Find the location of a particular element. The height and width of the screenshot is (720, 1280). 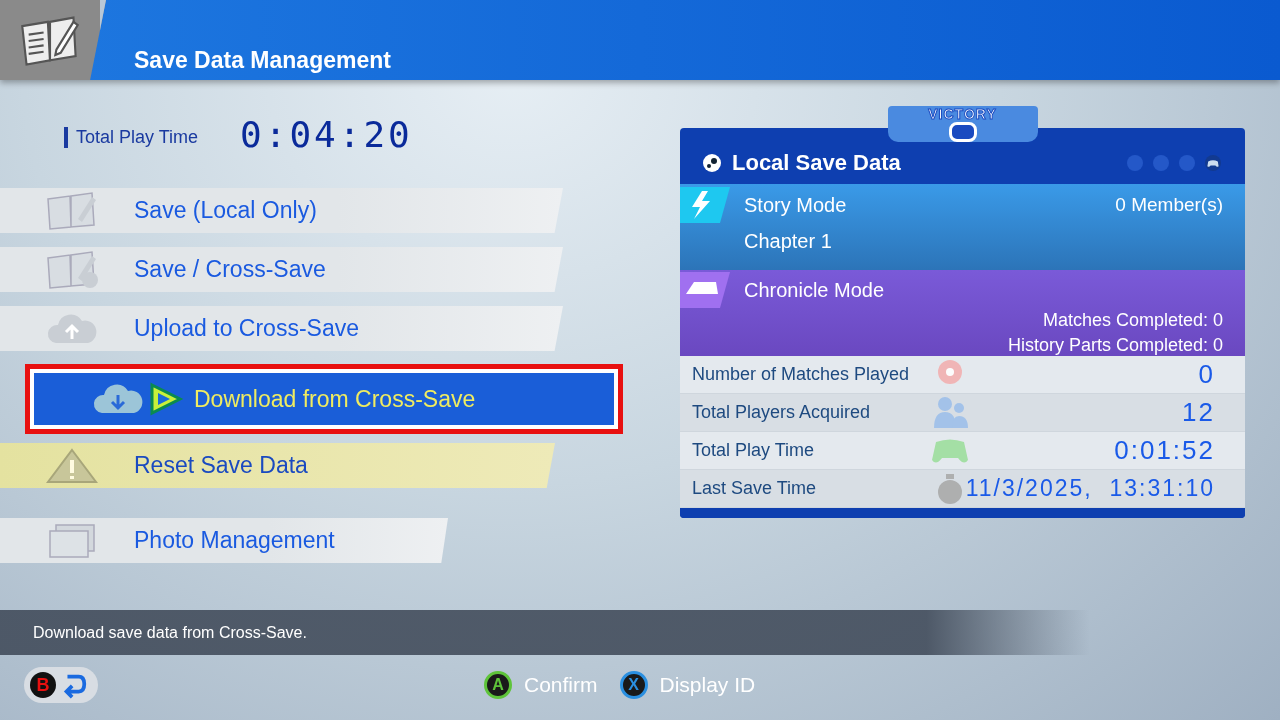

stat-label: Total Play Time is located at coordinates (753, 450).